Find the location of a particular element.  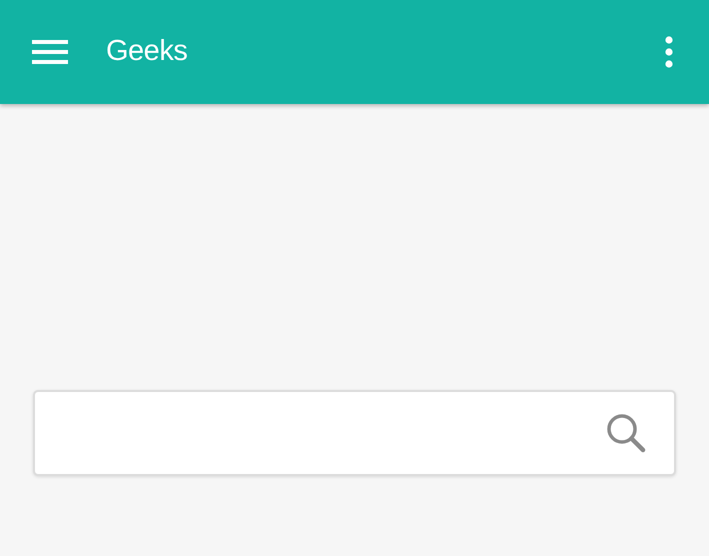

menu-icon is located at coordinates (50, 52).